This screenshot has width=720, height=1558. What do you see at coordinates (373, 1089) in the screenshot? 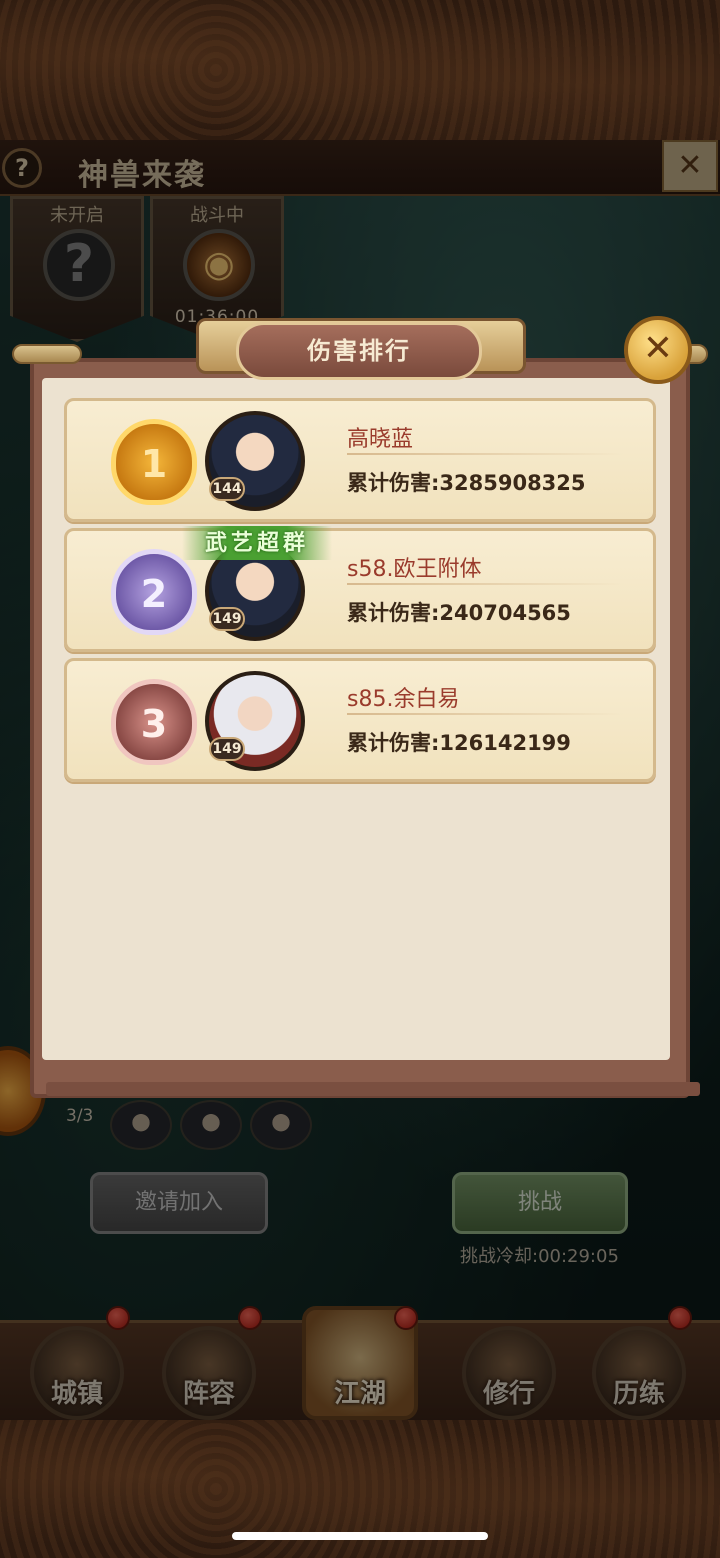
I see `panel-bottom-bar` at bounding box center [373, 1089].